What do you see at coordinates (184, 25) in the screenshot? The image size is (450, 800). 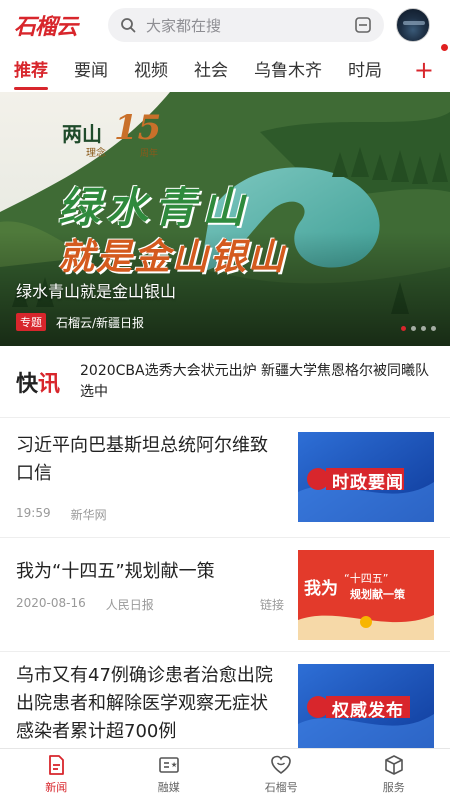 I see `search-placeholder: 大家都在搜` at bounding box center [184, 25].